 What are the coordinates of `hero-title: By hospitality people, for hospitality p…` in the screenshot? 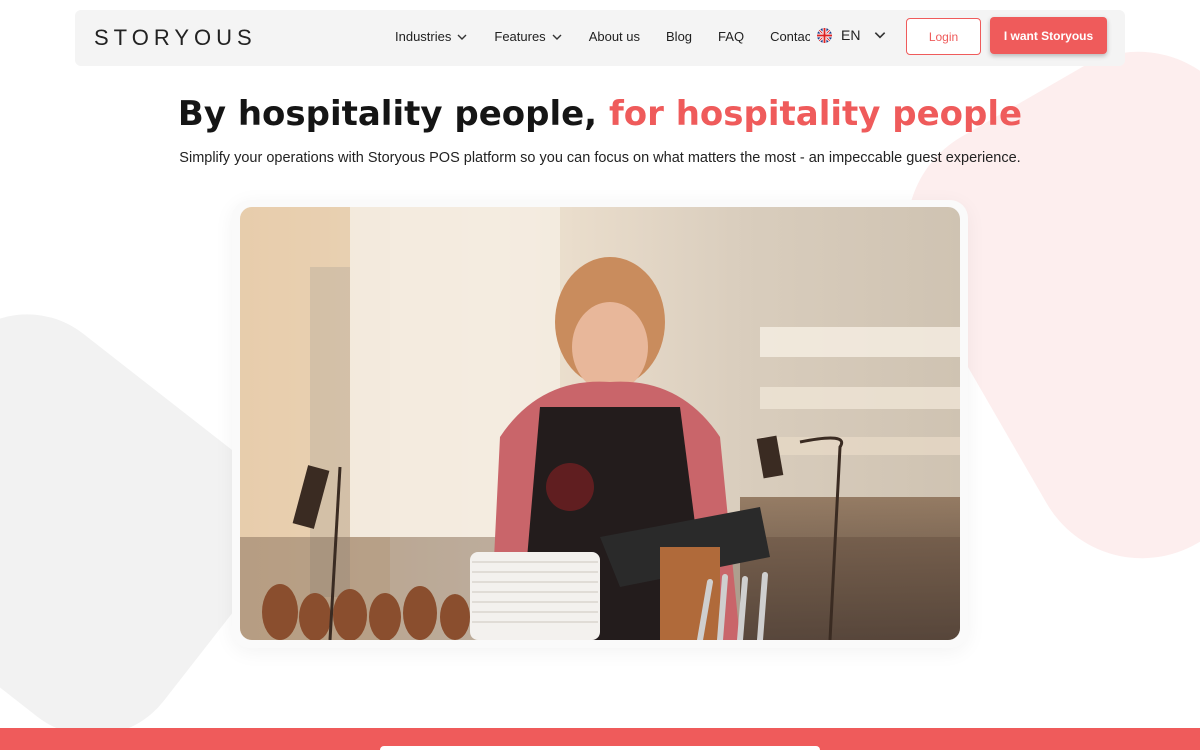 It's located at (600, 114).